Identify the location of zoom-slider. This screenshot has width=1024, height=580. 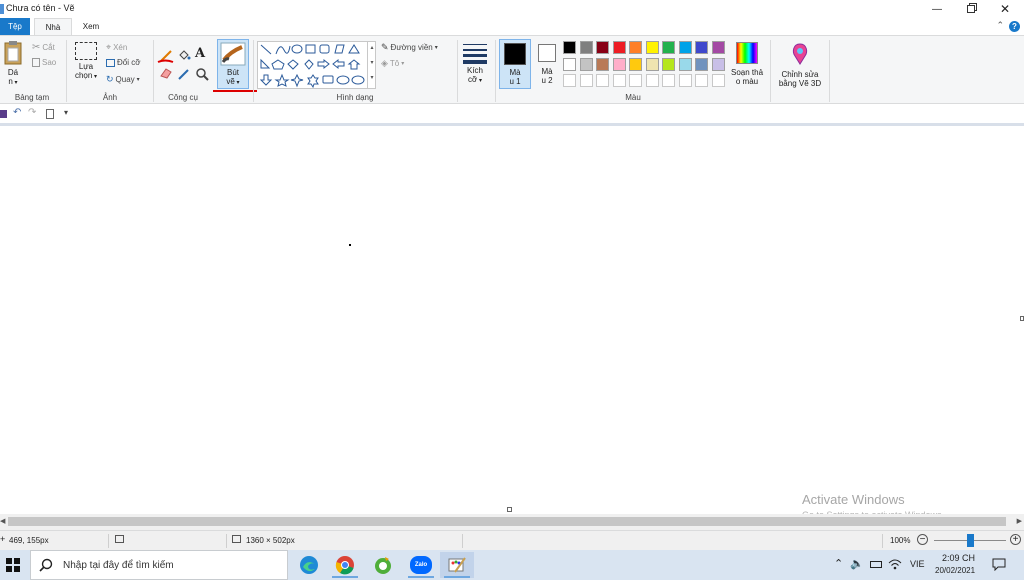
(970, 540).